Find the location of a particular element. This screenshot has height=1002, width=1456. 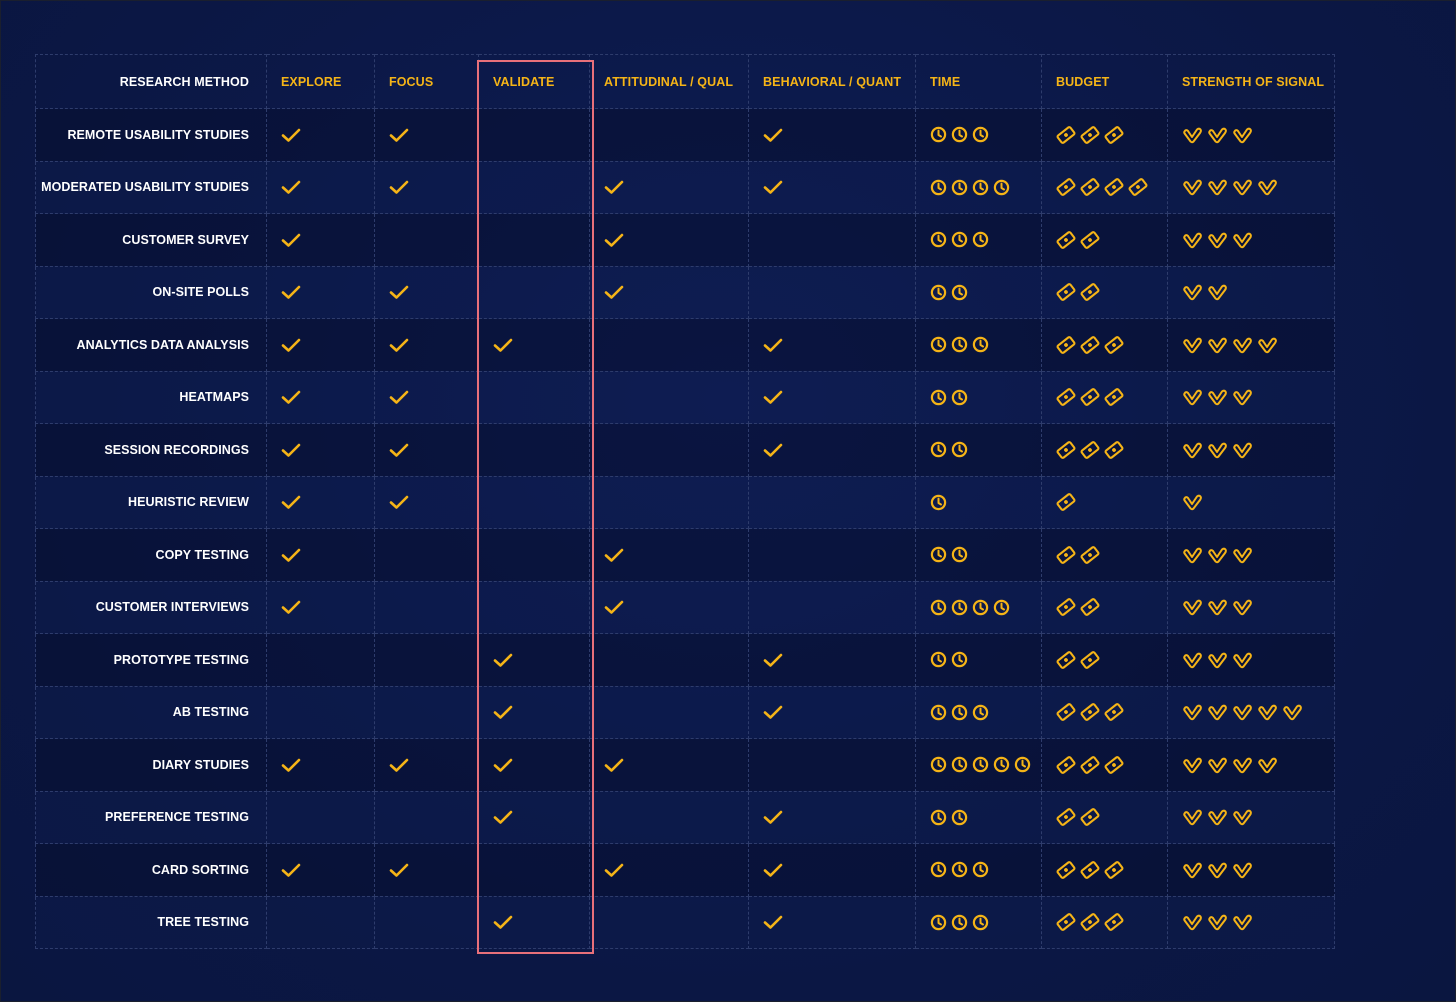

research-method-name: MODERATED USABILITY STUDIES is located at coordinates (151, 187).